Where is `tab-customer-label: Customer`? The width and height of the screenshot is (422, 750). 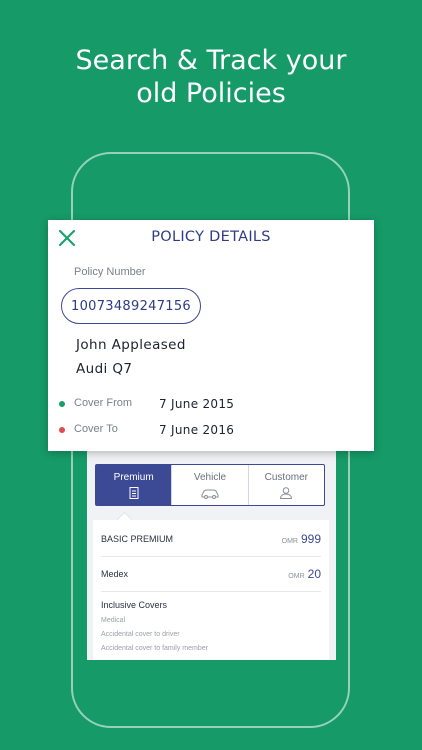 tab-customer-label: Customer is located at coordinates (286, 477).